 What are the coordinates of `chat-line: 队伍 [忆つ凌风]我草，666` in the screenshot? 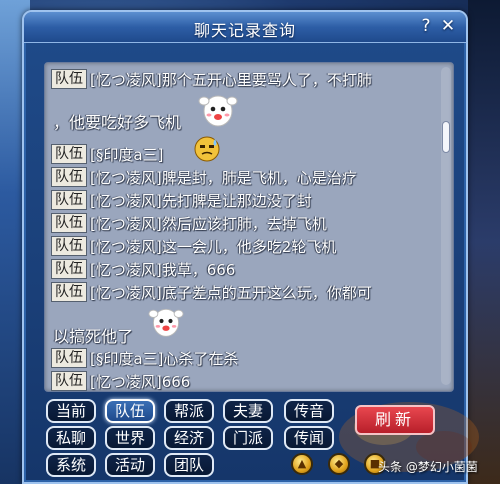 It's located at (143, 269).